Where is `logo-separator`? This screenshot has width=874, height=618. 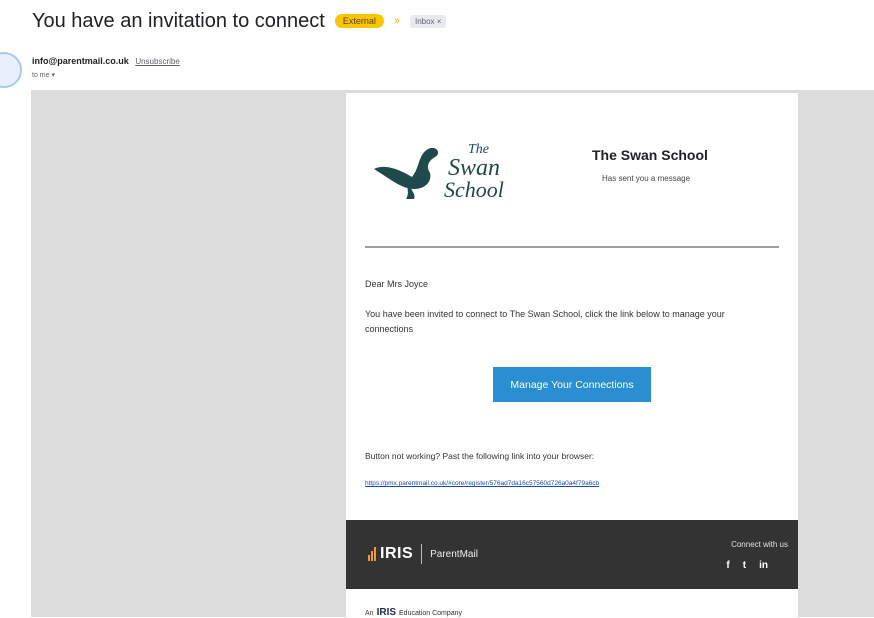 logo-separator is located at coordinates (422, 554).